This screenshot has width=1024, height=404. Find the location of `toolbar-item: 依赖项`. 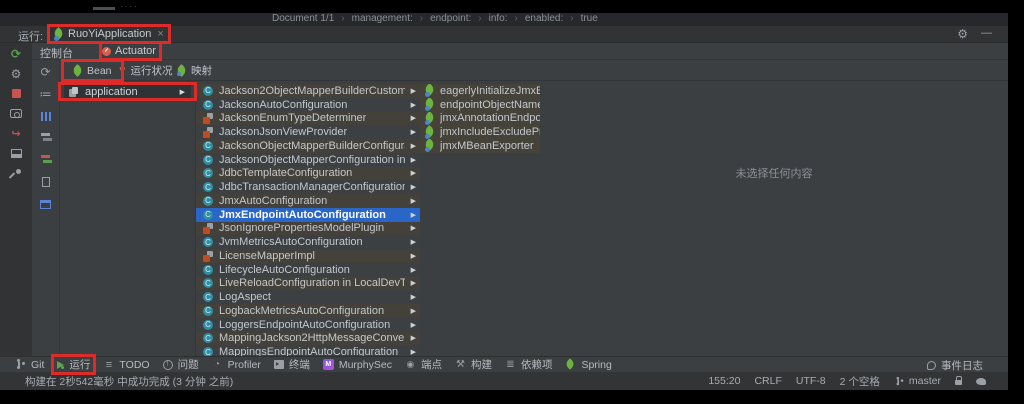

toolbar-item: 依赖项 is located at coordinates (529, 364).